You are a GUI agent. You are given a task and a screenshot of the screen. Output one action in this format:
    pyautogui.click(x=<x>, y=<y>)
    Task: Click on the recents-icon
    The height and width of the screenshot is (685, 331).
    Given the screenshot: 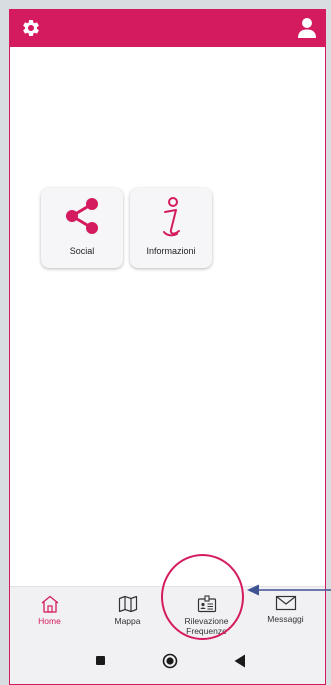 What is the action you would take?
    pyautogui.click(x=100, y=660)
    